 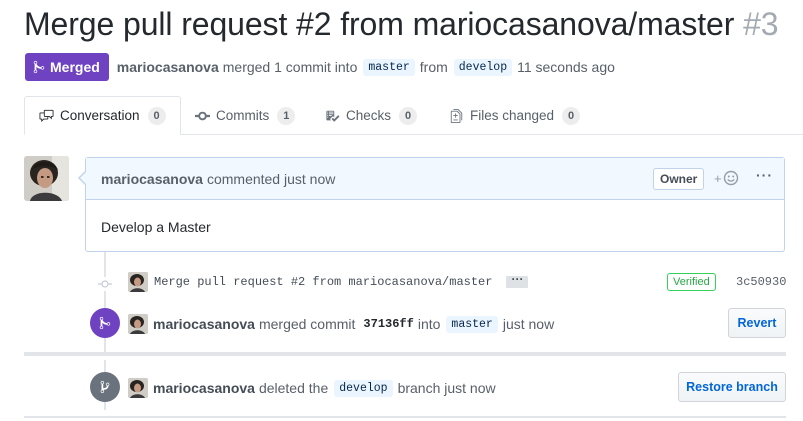 What do you see at coordinates (363, 388) in the screenshot?
I see `deleted-branch-label: develop` at bounding box center [363, 388].